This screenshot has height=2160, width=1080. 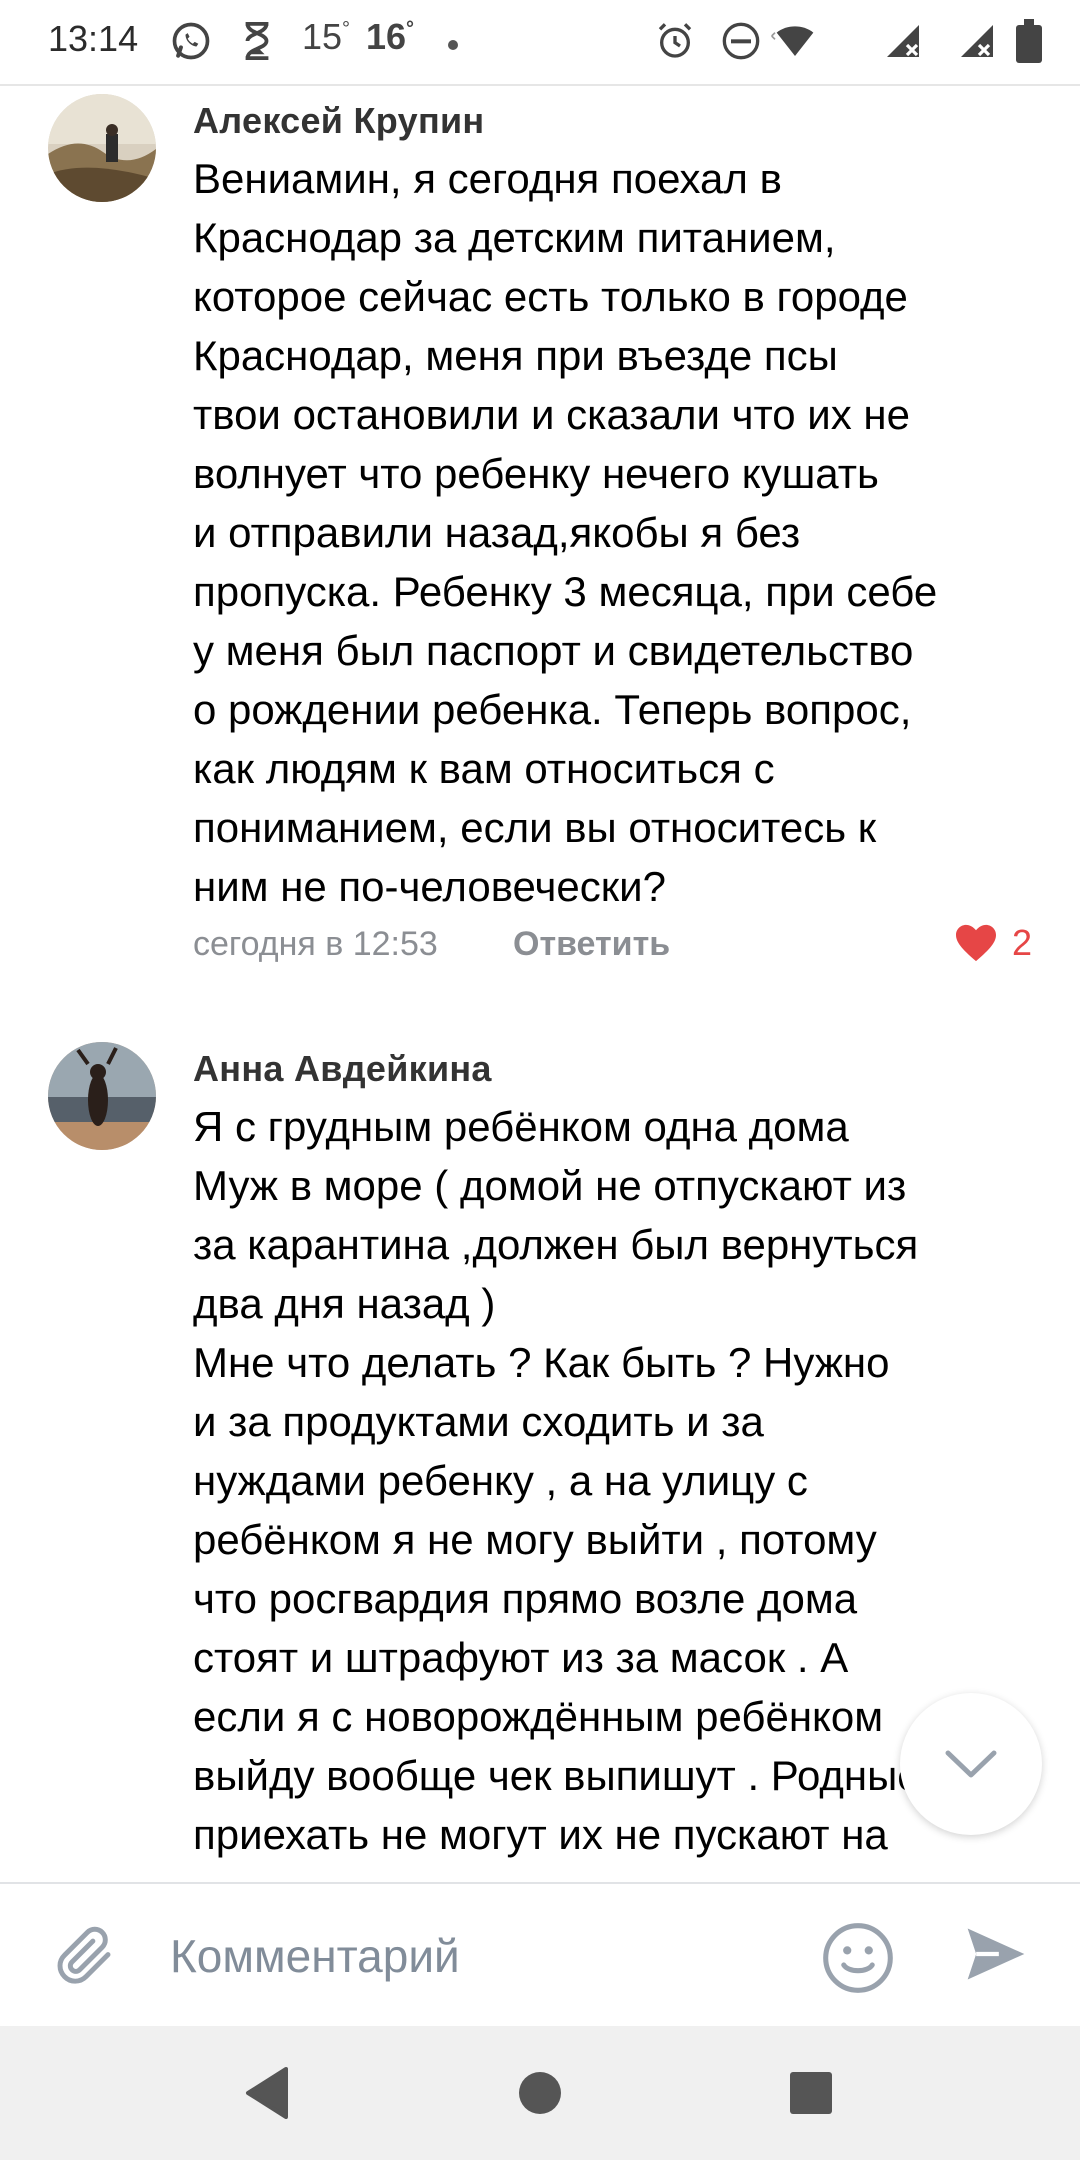 I want to click on status-time: 13:14, so click(x=93, y=38).